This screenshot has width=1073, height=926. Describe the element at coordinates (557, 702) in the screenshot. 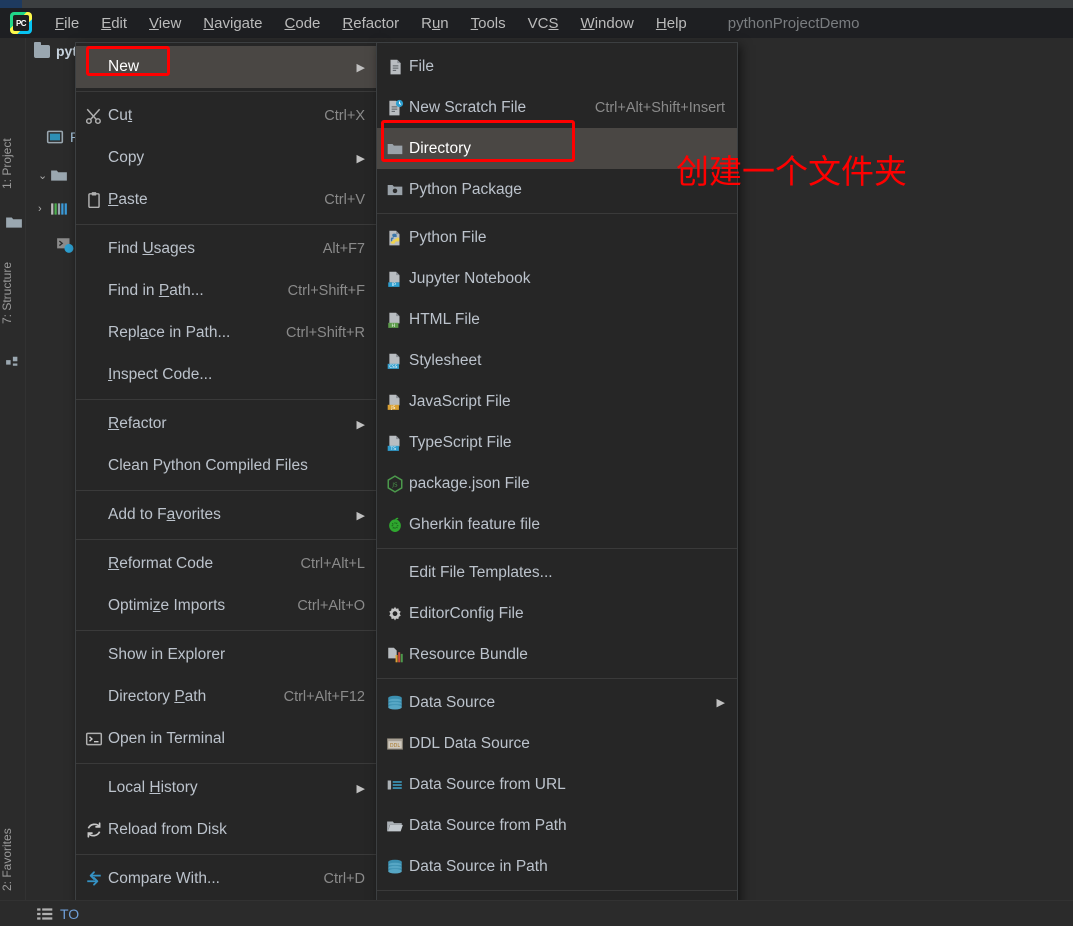

I see `submenu-item-data-source: Data Source ▶` at that location.